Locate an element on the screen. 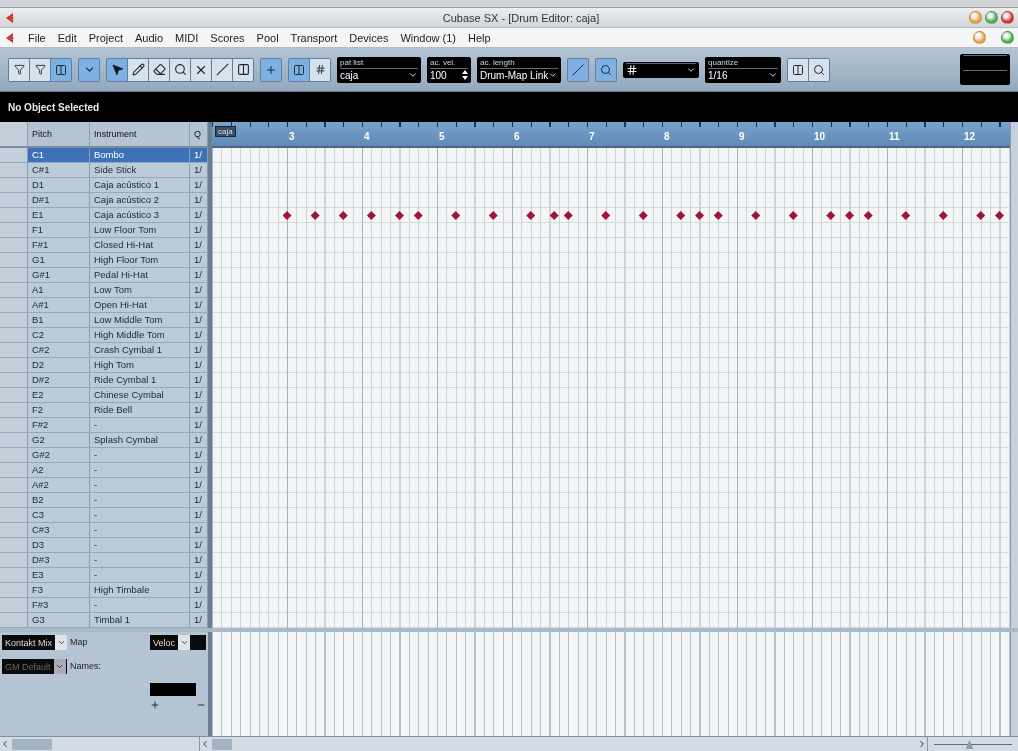  quantize-button is located at coordinates (606, 69).